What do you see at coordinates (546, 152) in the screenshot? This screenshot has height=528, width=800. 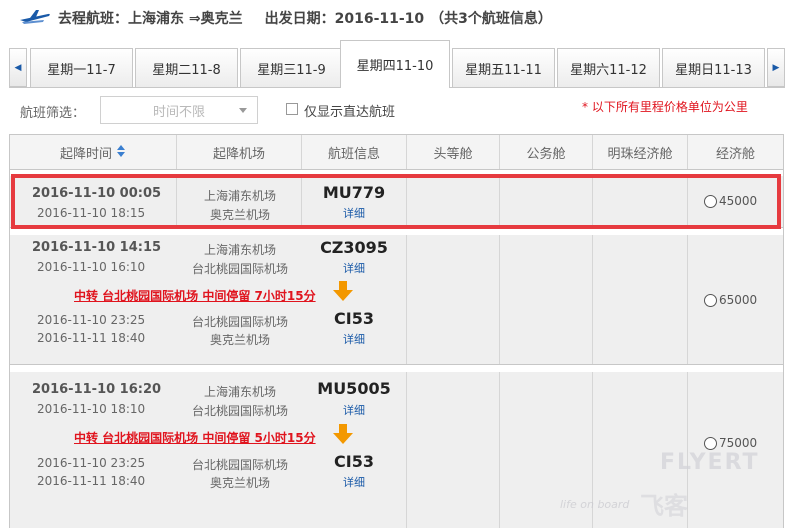 I see `col-business: 公务舱` at bounding box center [546, 152].